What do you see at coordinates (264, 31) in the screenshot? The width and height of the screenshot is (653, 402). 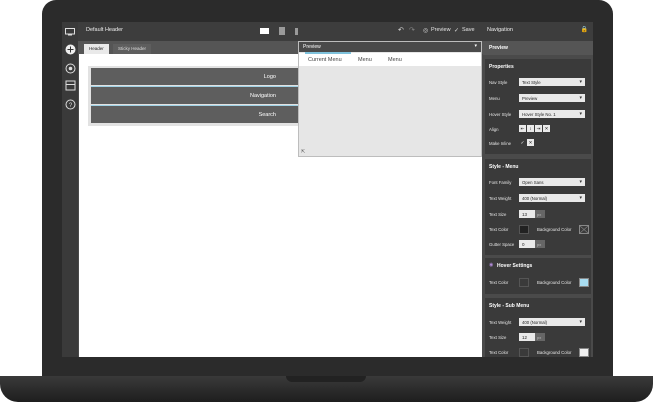 I see `desktop-device-icon` at bounding box center [264, 31].